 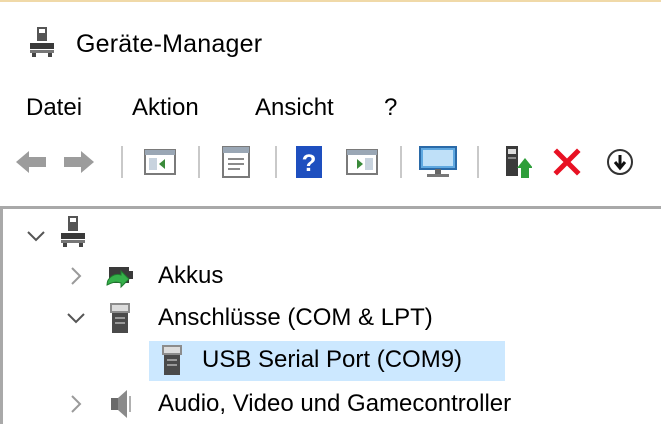 What do you see at coordinates (169, 44) in the screenshot?
I see `window-title: Geräte-Manager` at bounding box center [169, 44].